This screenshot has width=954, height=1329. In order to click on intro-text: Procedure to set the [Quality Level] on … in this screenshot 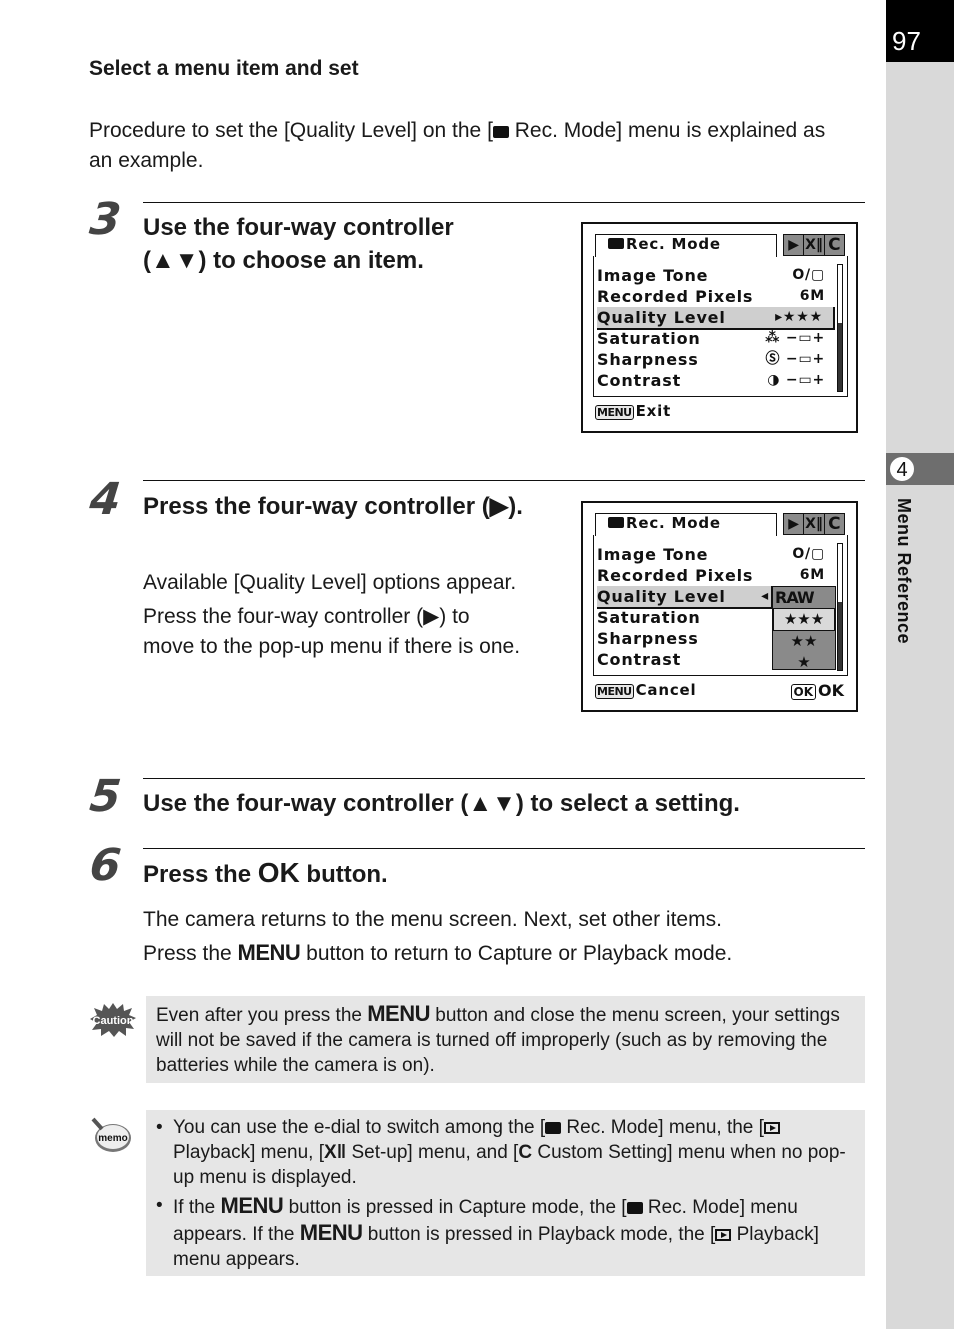, I will do `click(291, 130)`.